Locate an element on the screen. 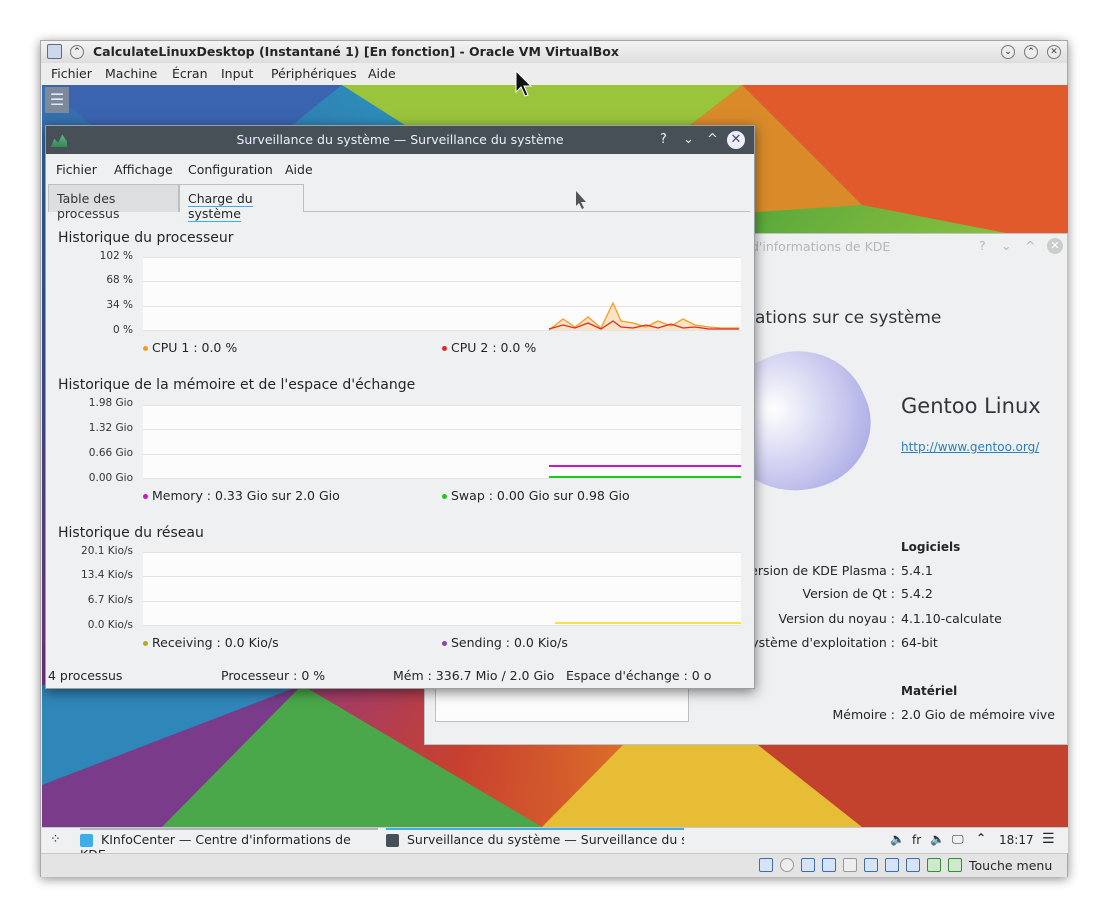 The width and height of the screenshot is (1108, 917). keep-above-icon: ⌃ is located at coordinates (77, 52).